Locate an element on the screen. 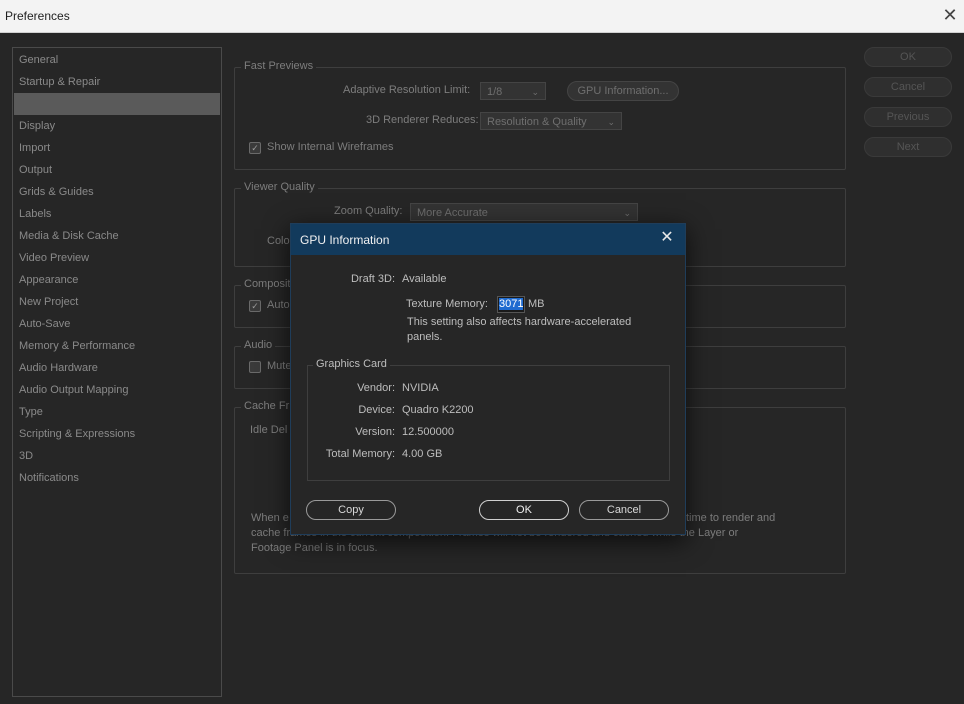 The width and height of the screenshot is (964, 704). device-value: Quadro K2200 is located at coordinates (438, 410).